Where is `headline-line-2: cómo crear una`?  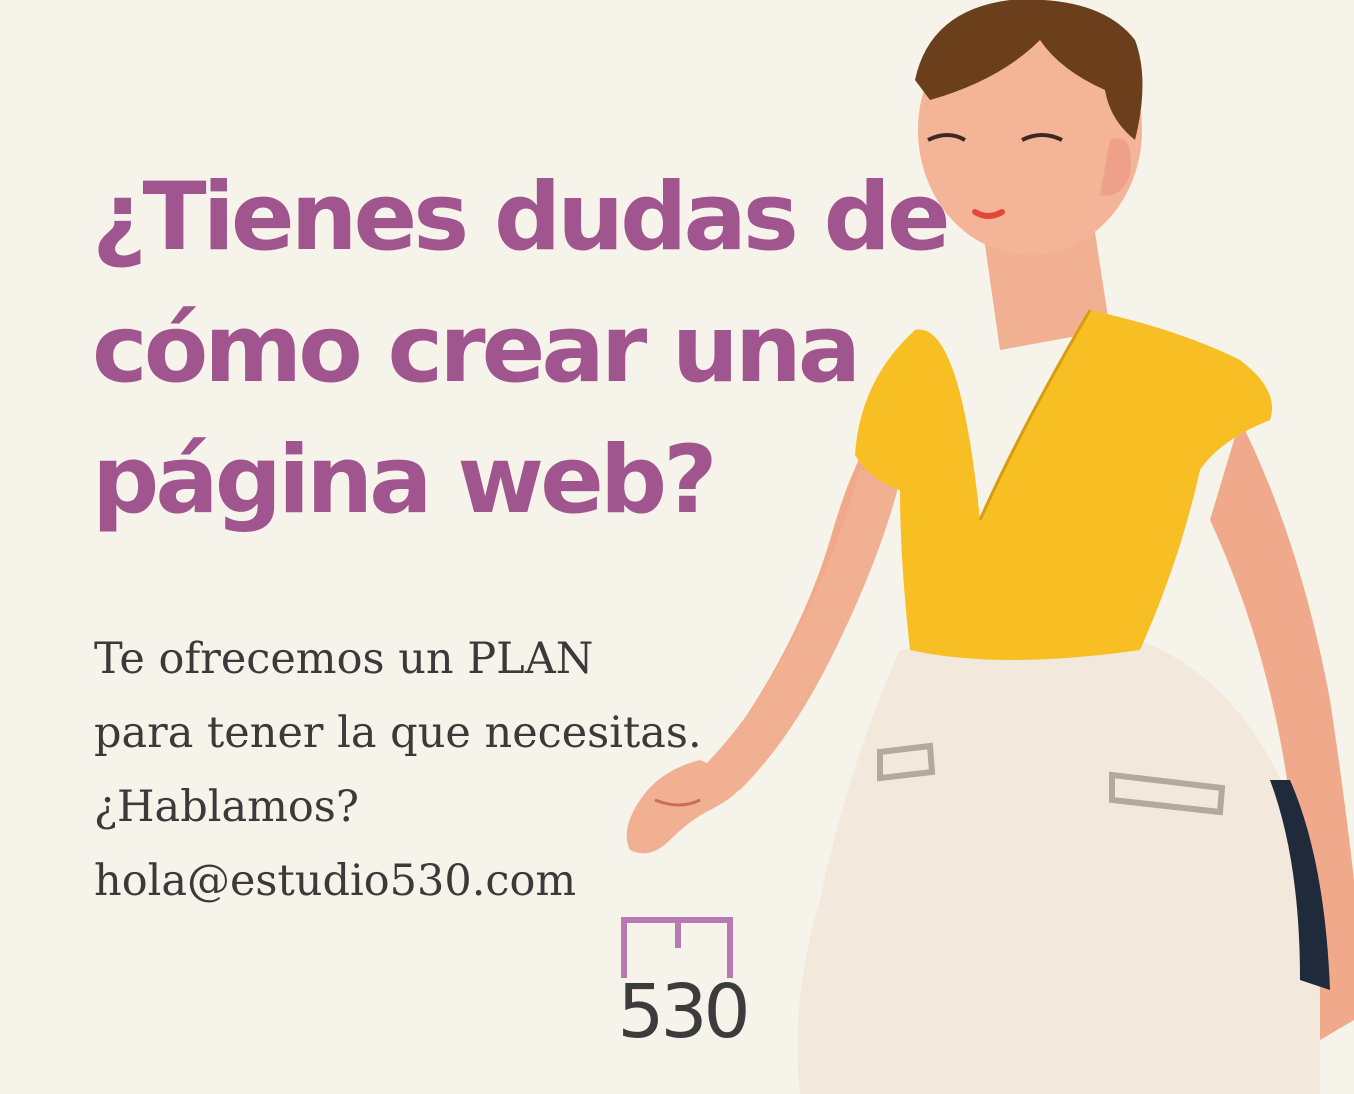
headline-line-2: cómo crear una is located at coordinates (476, 349).